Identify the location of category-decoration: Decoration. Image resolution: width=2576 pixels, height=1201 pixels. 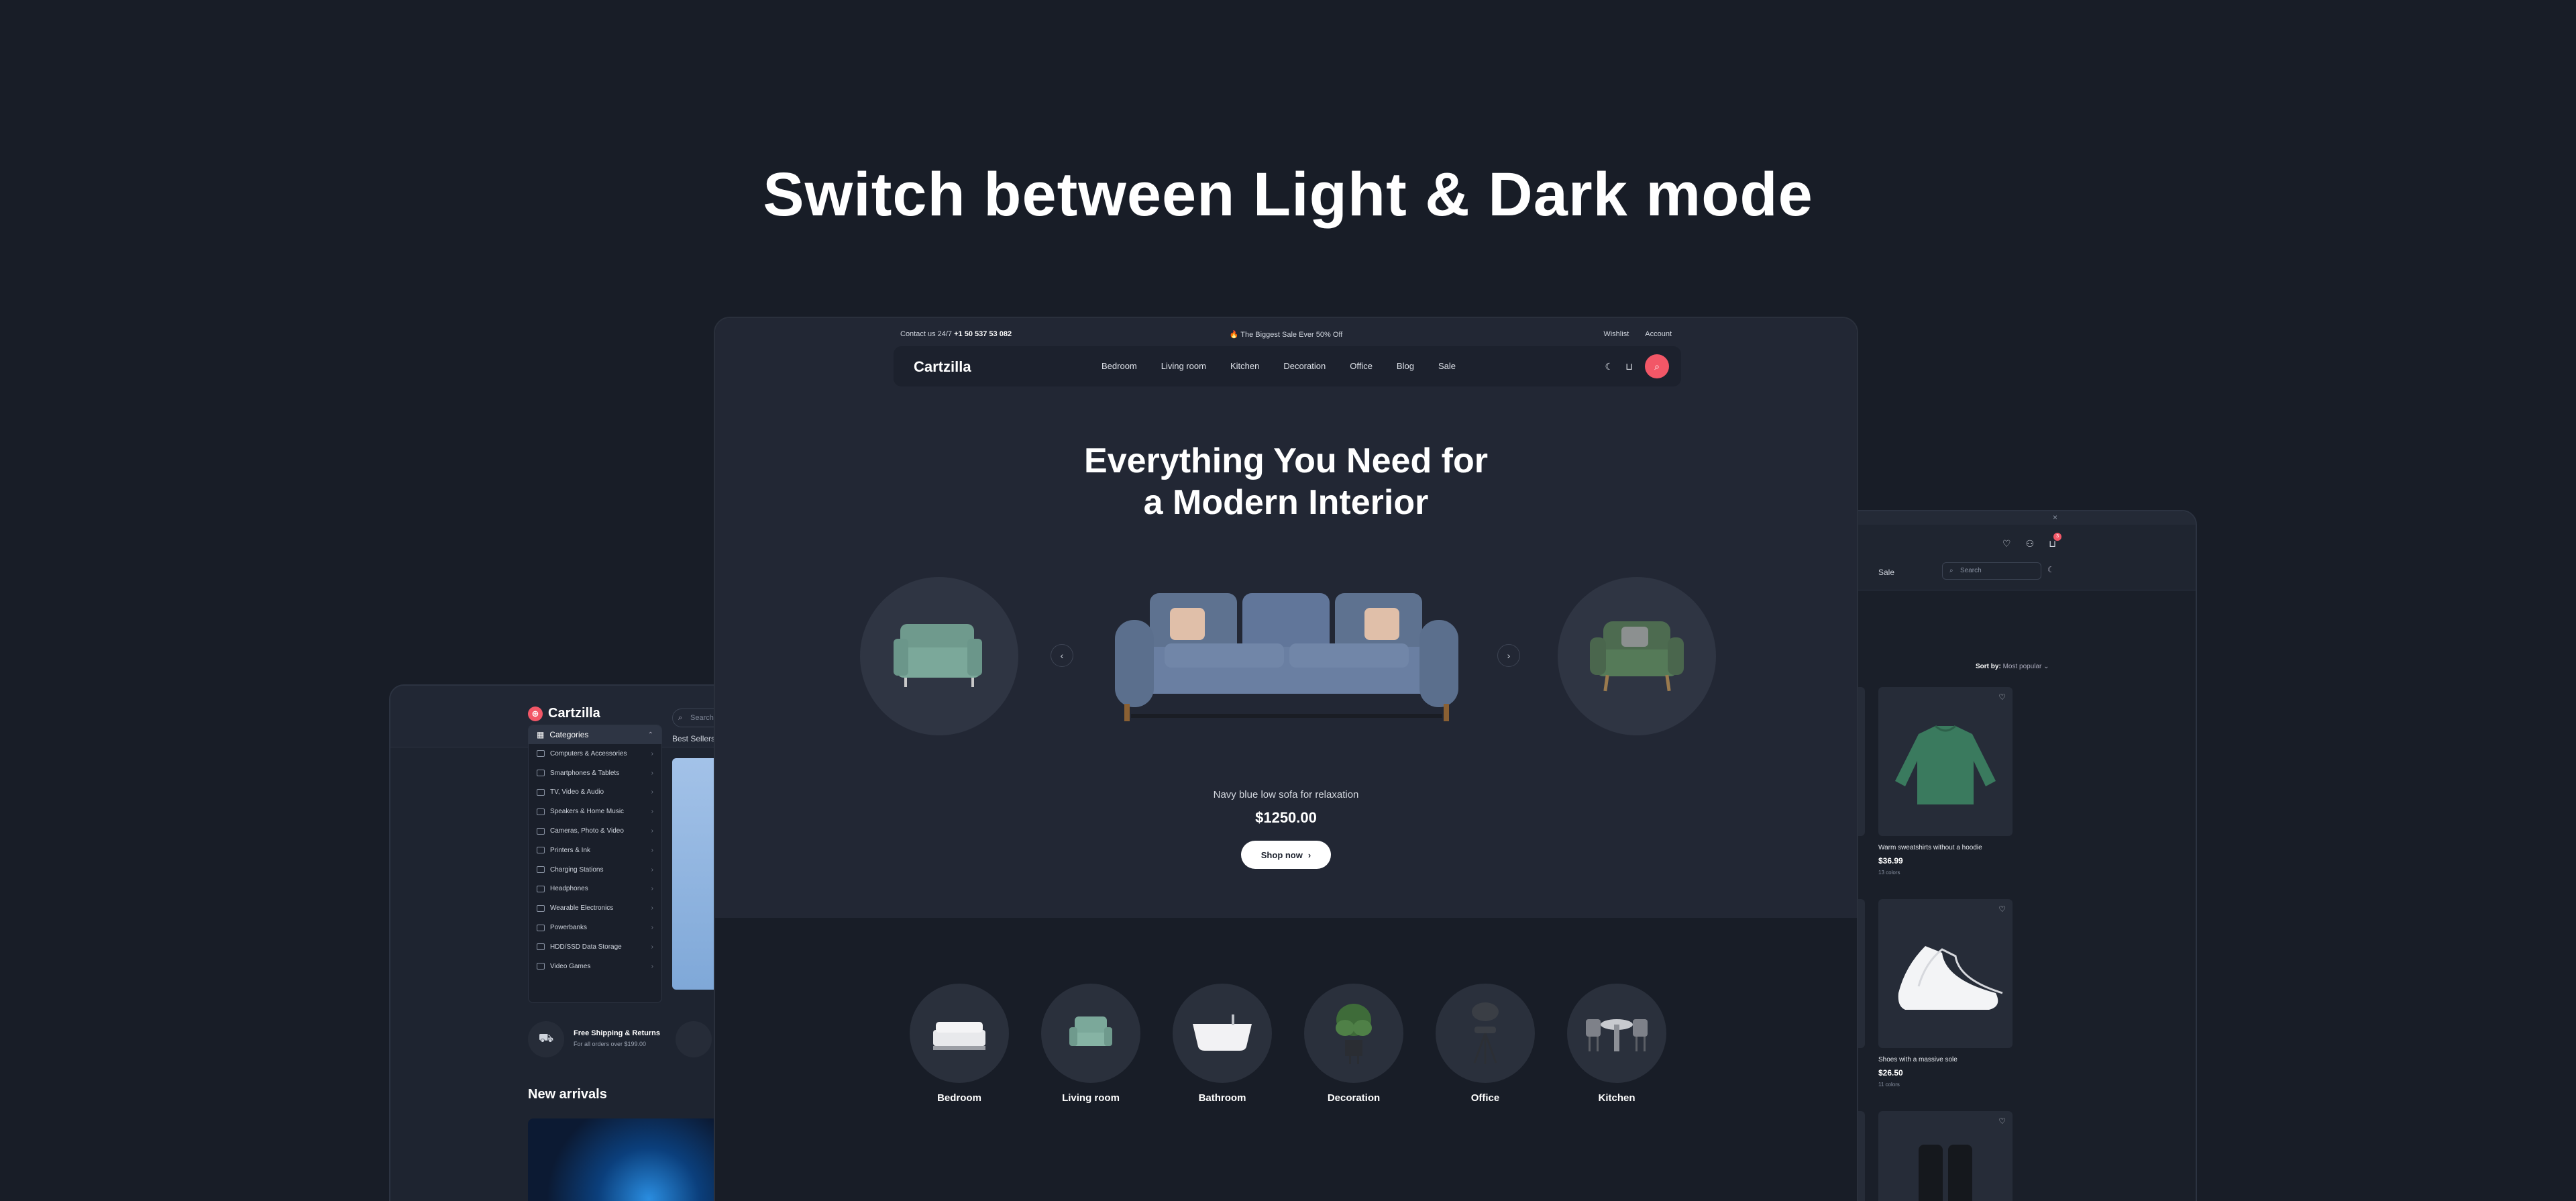
(1353, 1044).